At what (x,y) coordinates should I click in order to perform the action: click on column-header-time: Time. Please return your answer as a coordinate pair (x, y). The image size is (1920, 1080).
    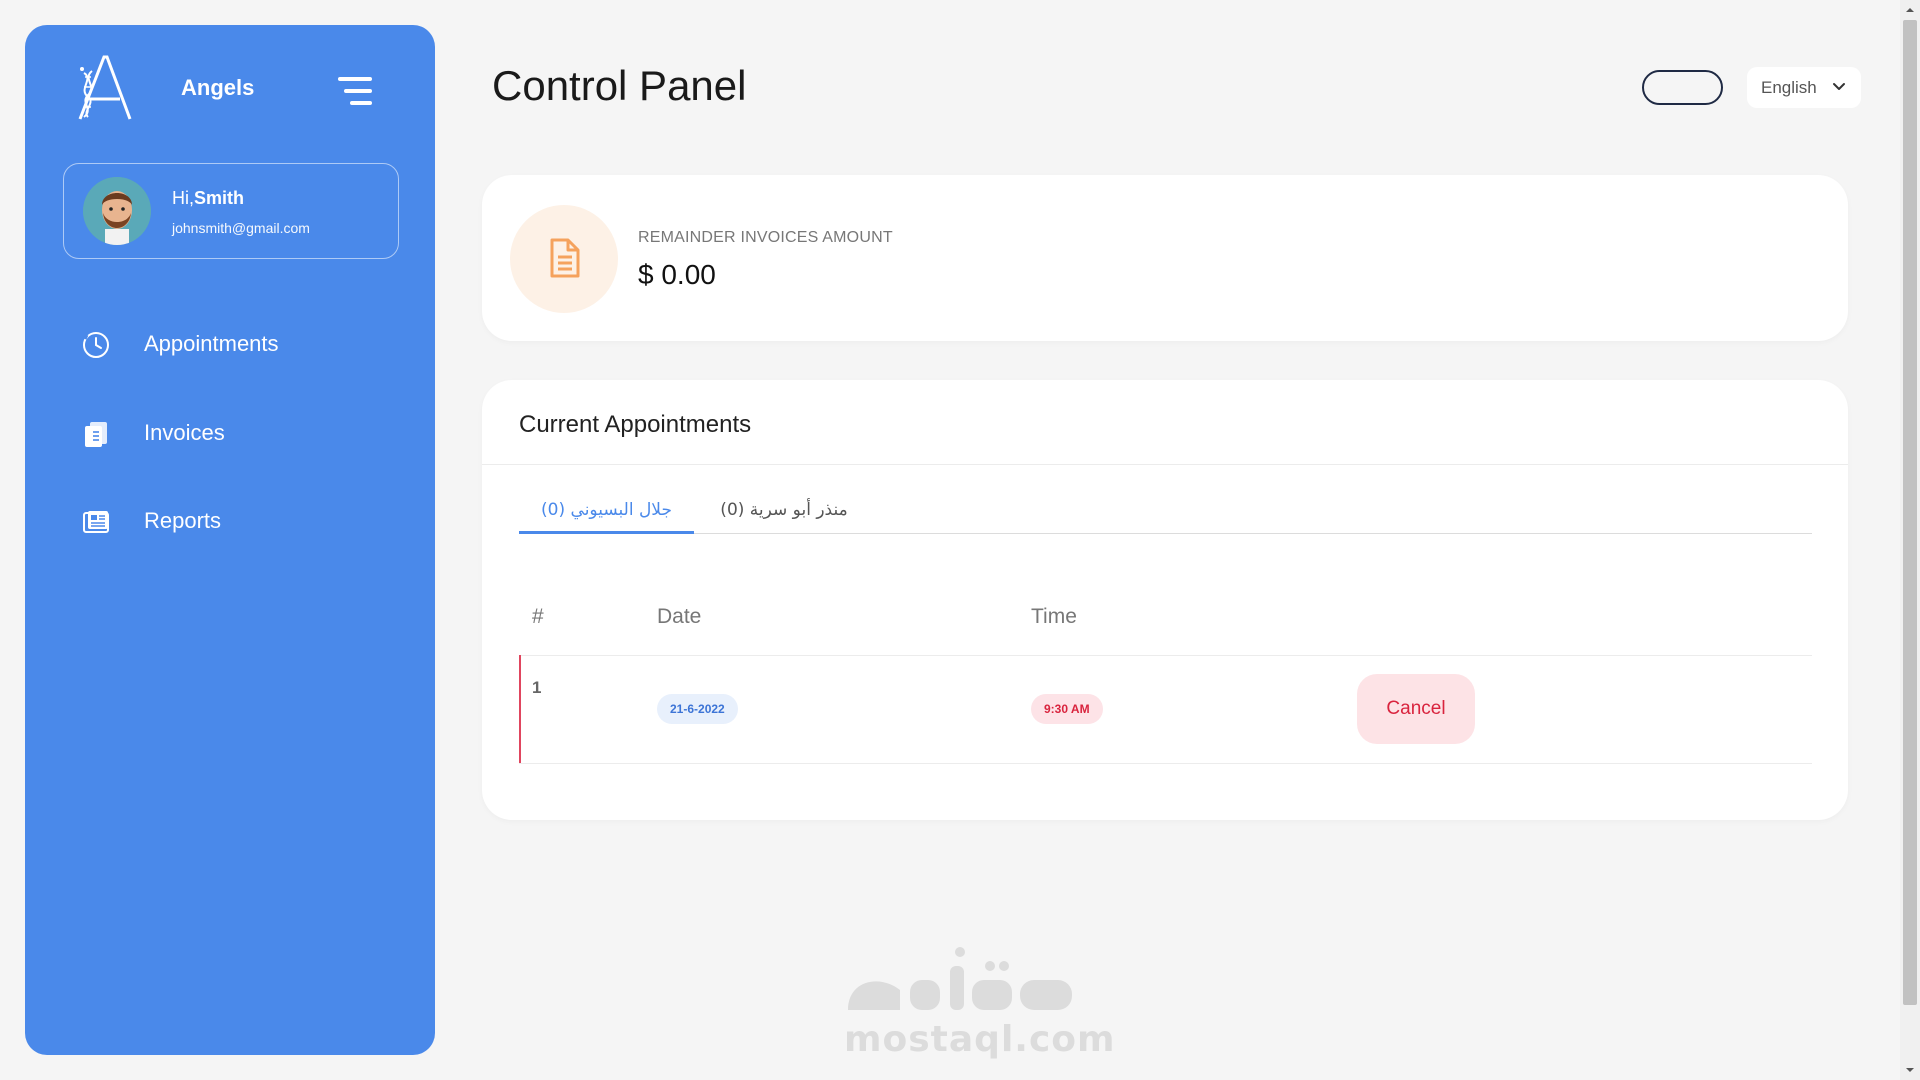
    Looking at the image, I should click on (1054, 616).